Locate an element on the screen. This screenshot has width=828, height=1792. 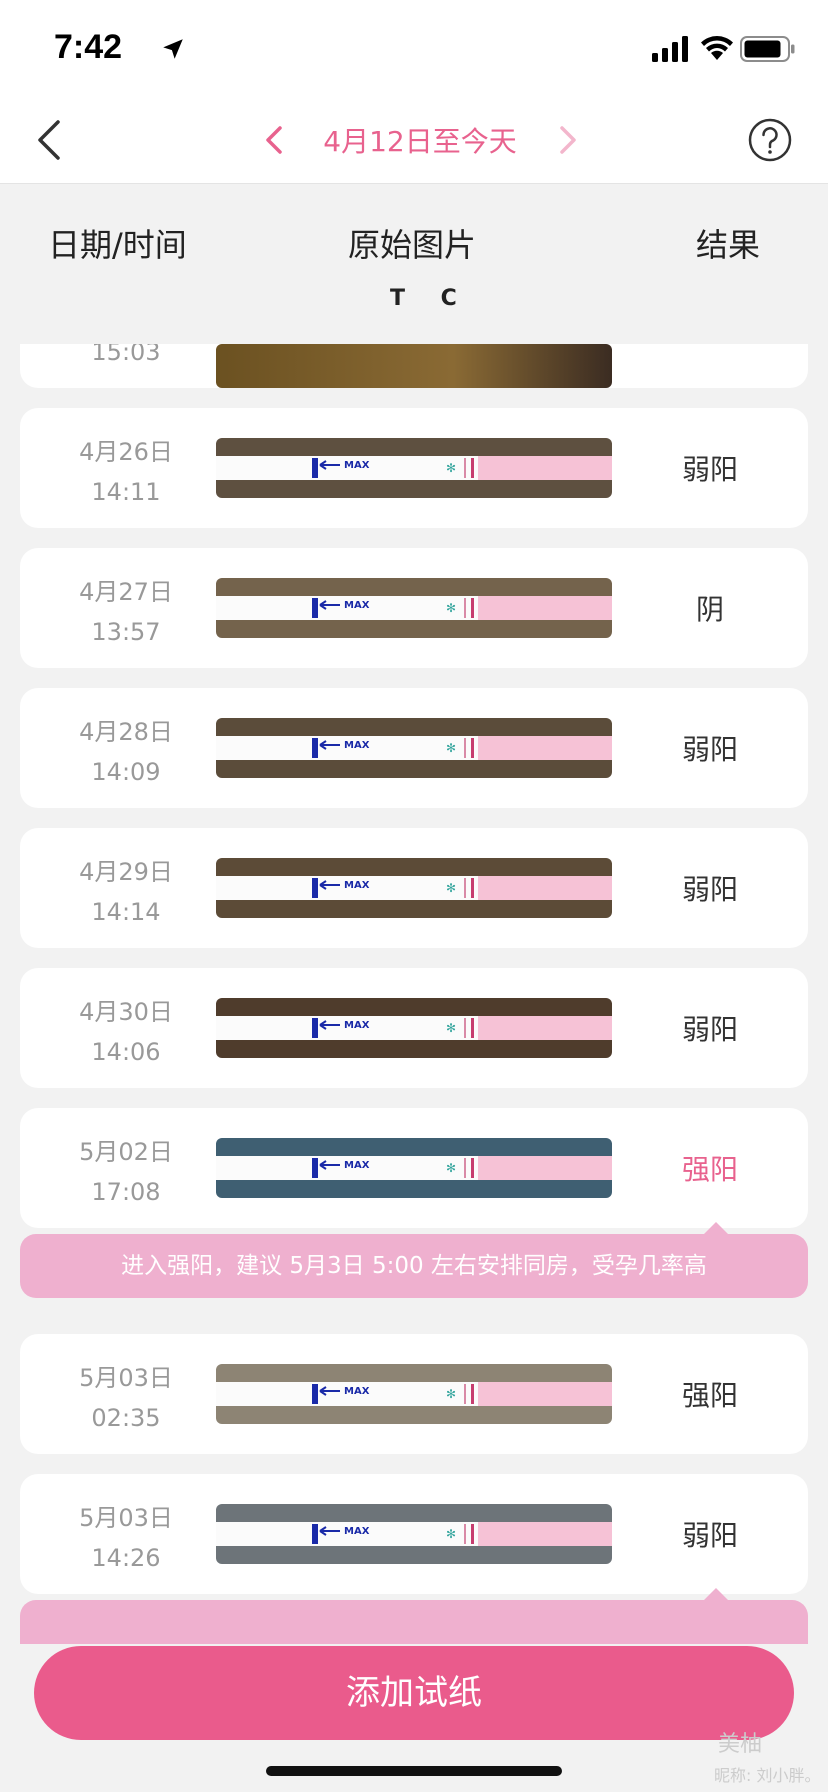
record-time: 17:08 is located at coordinates (126, 1192).